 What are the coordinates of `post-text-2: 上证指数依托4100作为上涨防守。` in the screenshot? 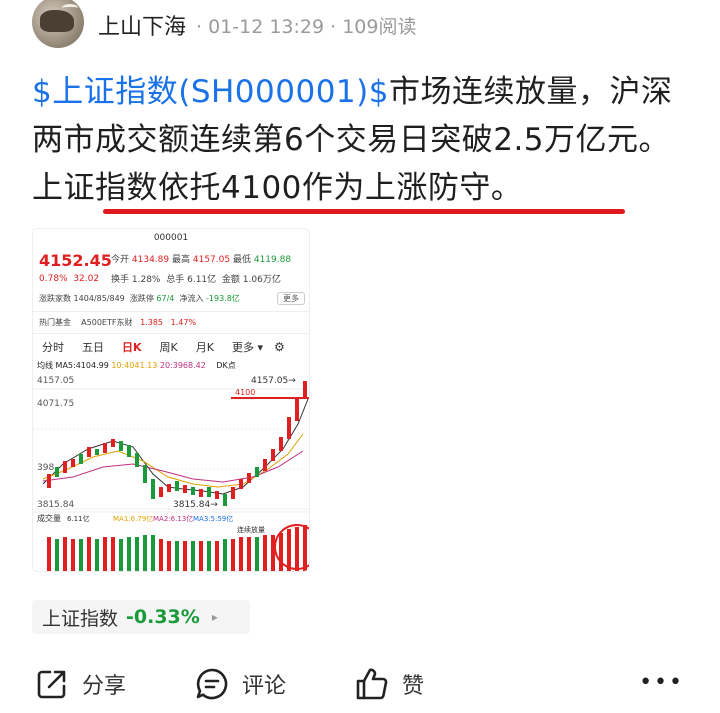 It's located at (277, 188).